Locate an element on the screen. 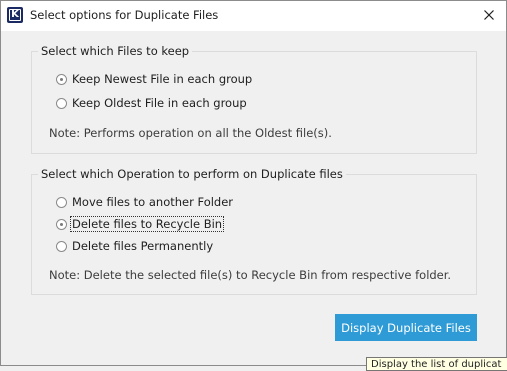  app-logo-icon: K is located at coordinates (15, 15).